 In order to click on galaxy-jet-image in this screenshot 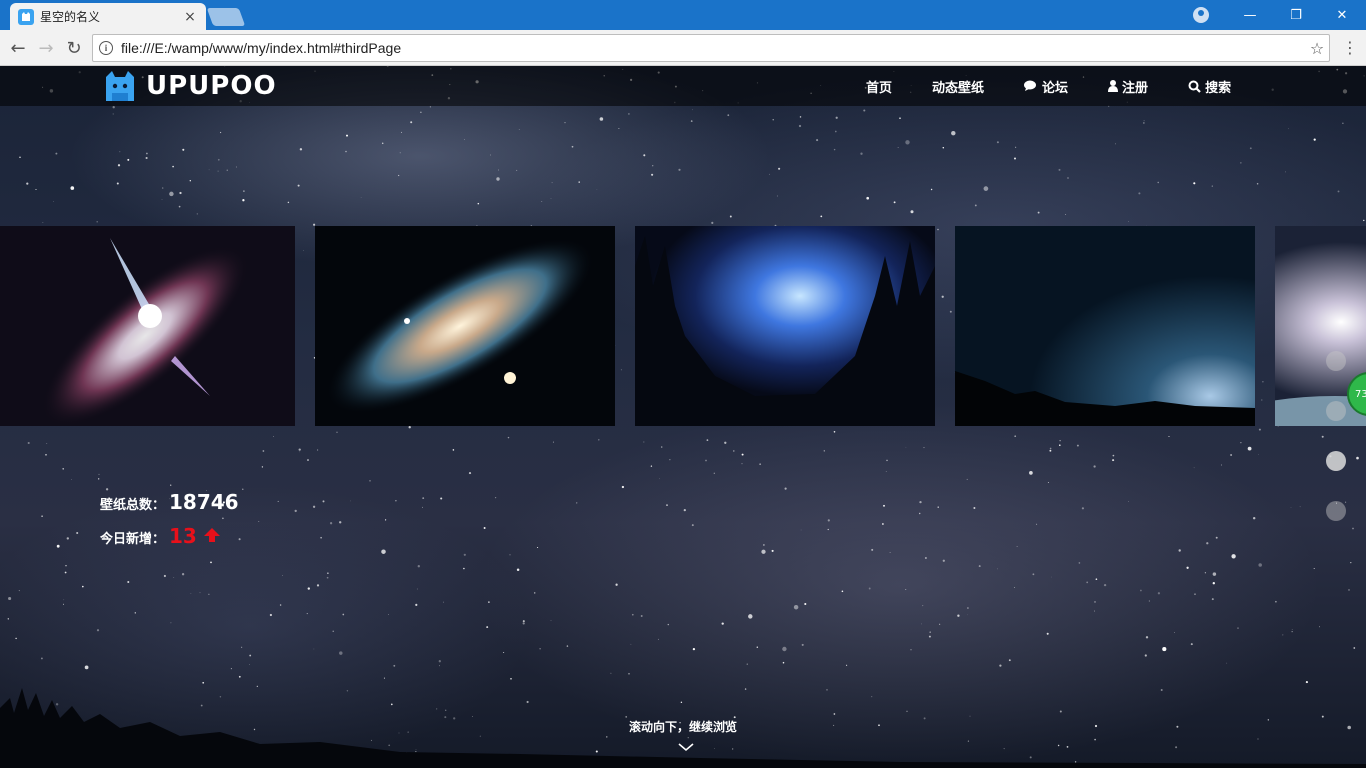, I will do `click(147, 326)`.